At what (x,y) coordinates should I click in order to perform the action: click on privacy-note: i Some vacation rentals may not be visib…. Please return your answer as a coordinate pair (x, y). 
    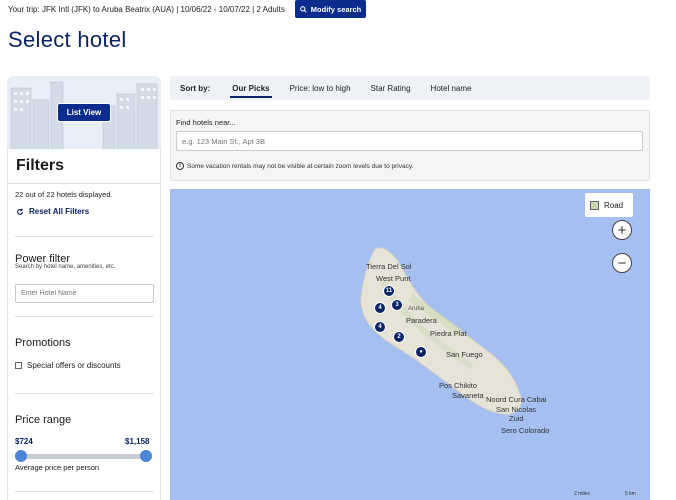
    Looking at the image, I should click on (294, 166).